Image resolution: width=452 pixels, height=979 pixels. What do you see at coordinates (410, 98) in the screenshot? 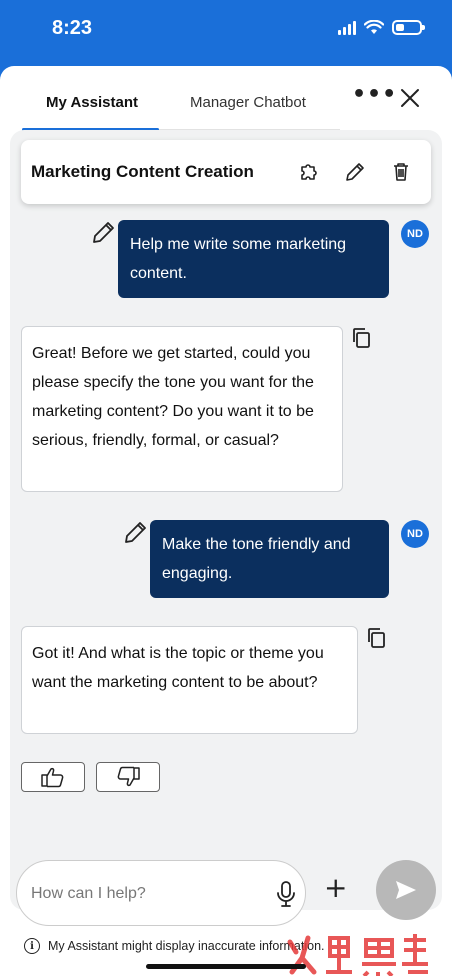
I see `close-icon` at bounding box center [410, 98].